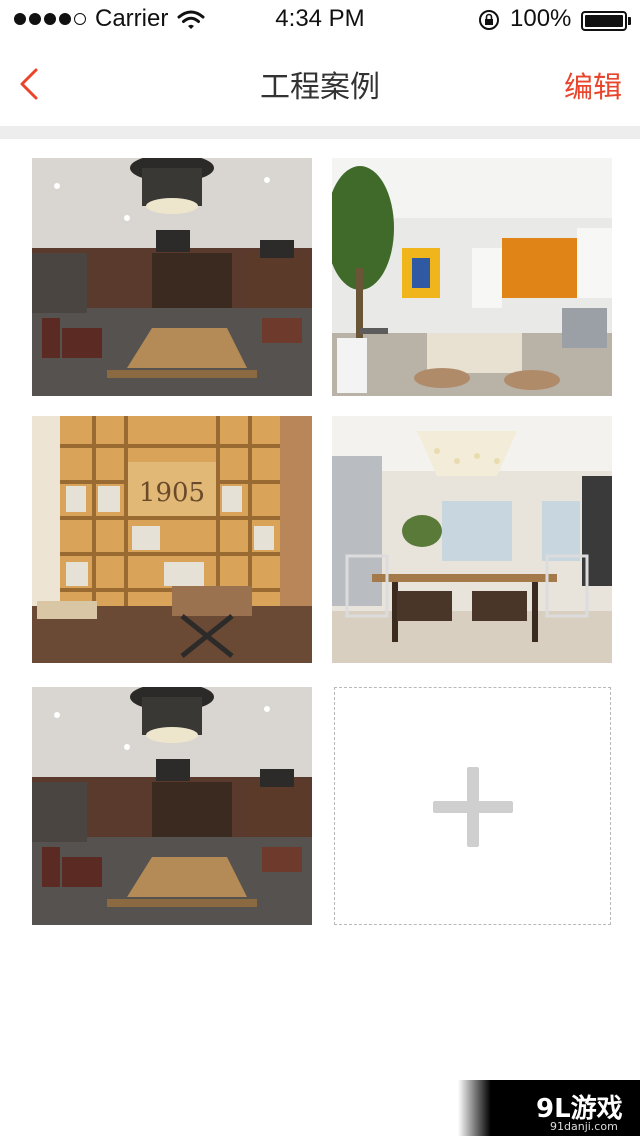  What do you see at coordinates (549, 1108) in the screenshot?
I see `site-watermark: 9L游戏 91danji.com` at bounding box center [549, 1108].